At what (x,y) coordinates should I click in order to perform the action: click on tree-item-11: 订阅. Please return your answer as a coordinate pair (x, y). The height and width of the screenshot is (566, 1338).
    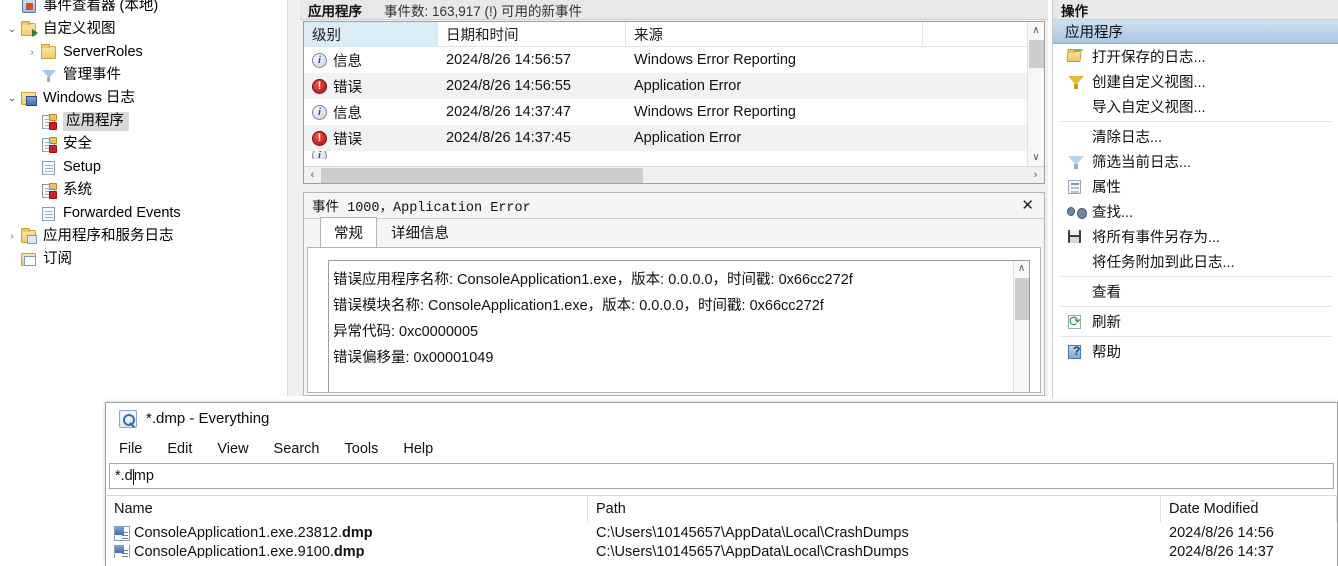
    Looking at the image, I should click on (145, 259).